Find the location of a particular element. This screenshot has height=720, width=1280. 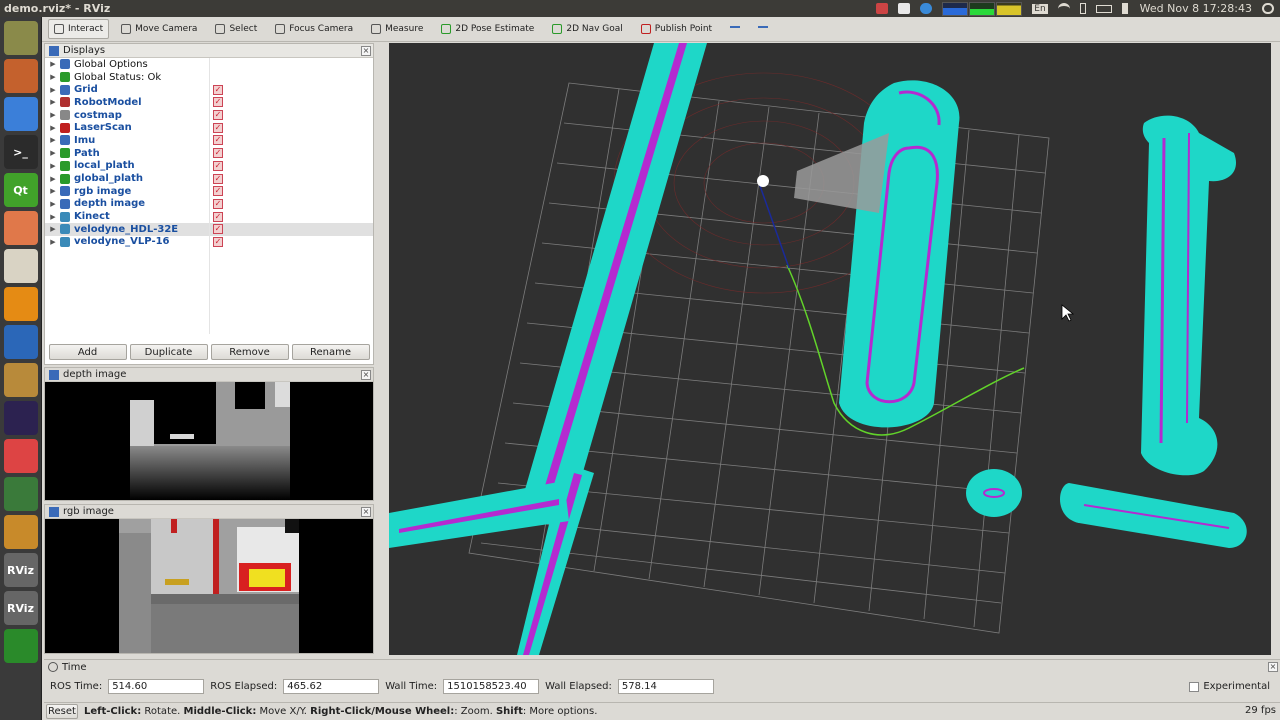

install-icon is located at coordinates (20, 380).